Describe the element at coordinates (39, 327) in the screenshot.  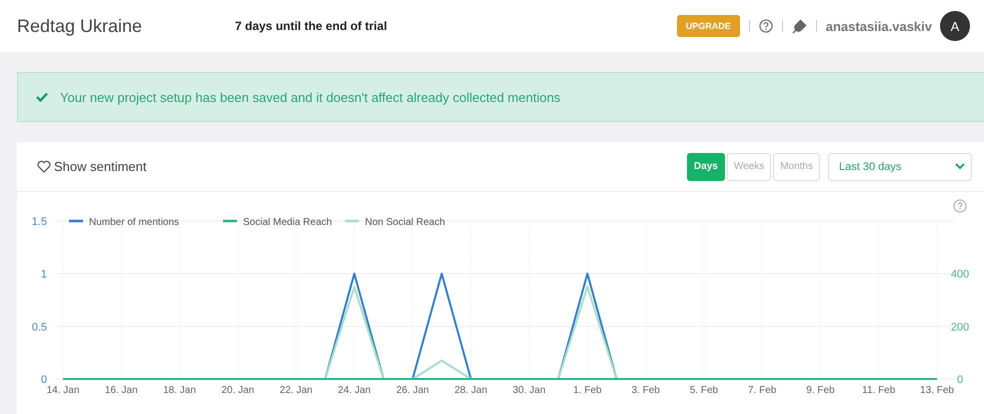
I see `y-axis-label: 0.5` at that location.